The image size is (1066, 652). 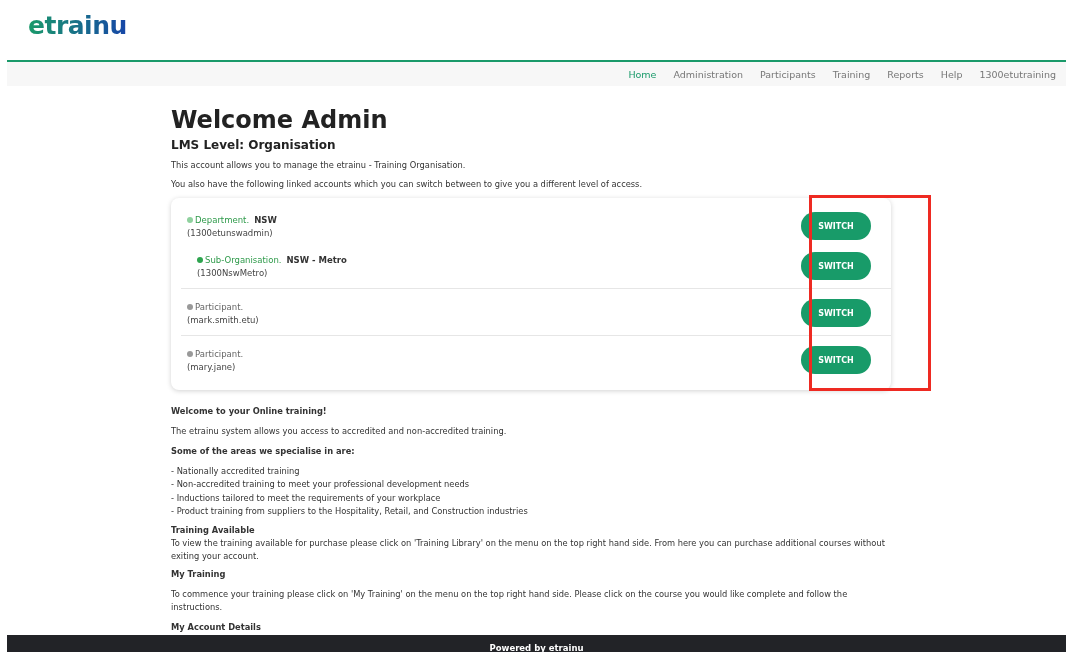 What do you see at coordinates (222, 219) in the screenshot?
I see `account-type: Department.` at bounding box center [222, 219].